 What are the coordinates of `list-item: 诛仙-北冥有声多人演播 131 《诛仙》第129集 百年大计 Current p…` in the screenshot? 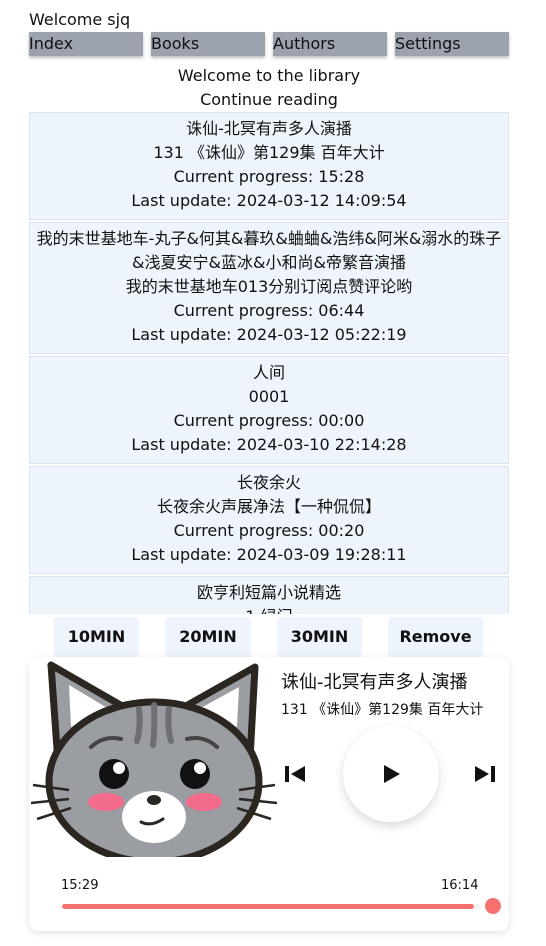 It's located at (269, 166).